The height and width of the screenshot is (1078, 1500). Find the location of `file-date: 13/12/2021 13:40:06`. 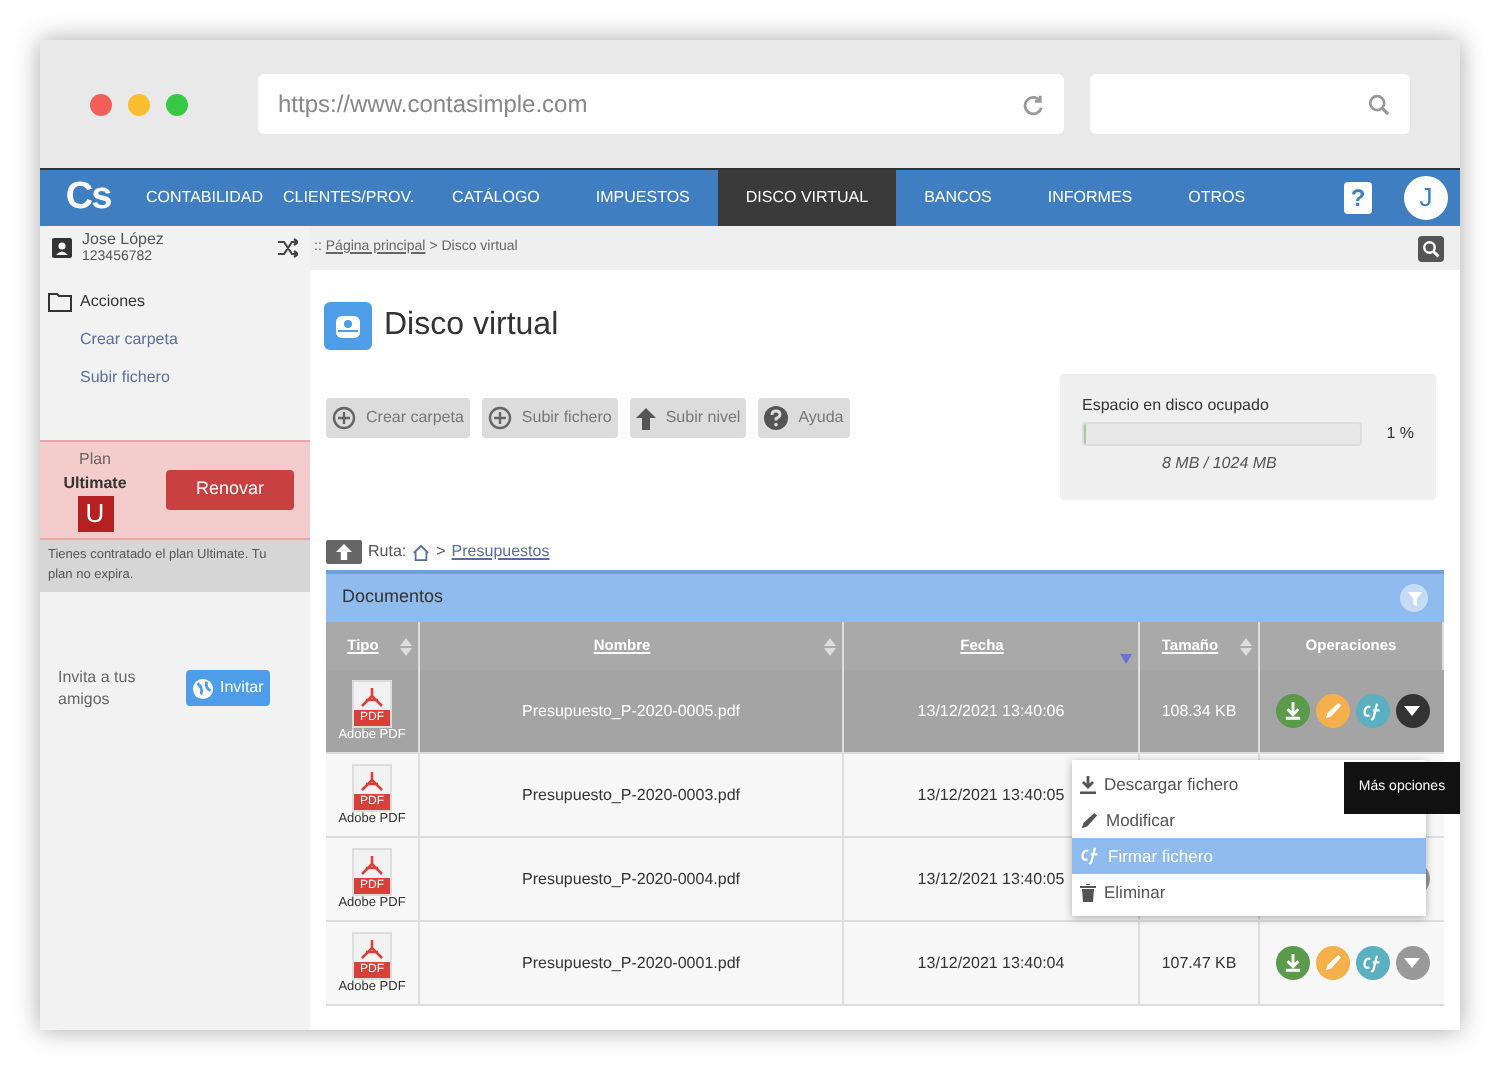

file-date: 13/12/2021 13:40:06 is located at coordinates (991, 711).